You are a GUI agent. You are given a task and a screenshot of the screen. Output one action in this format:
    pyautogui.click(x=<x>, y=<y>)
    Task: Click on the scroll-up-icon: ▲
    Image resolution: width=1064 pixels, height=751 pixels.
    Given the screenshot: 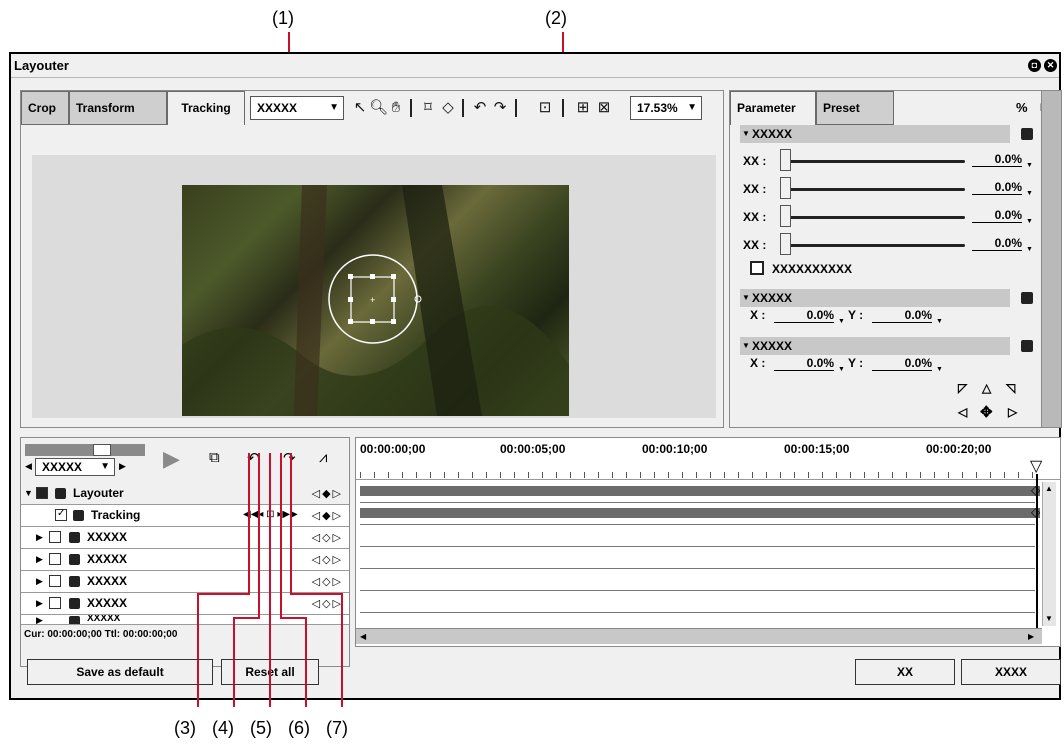 What is the action you would take?
    pyautogui.click(x=1049, y=488)
    